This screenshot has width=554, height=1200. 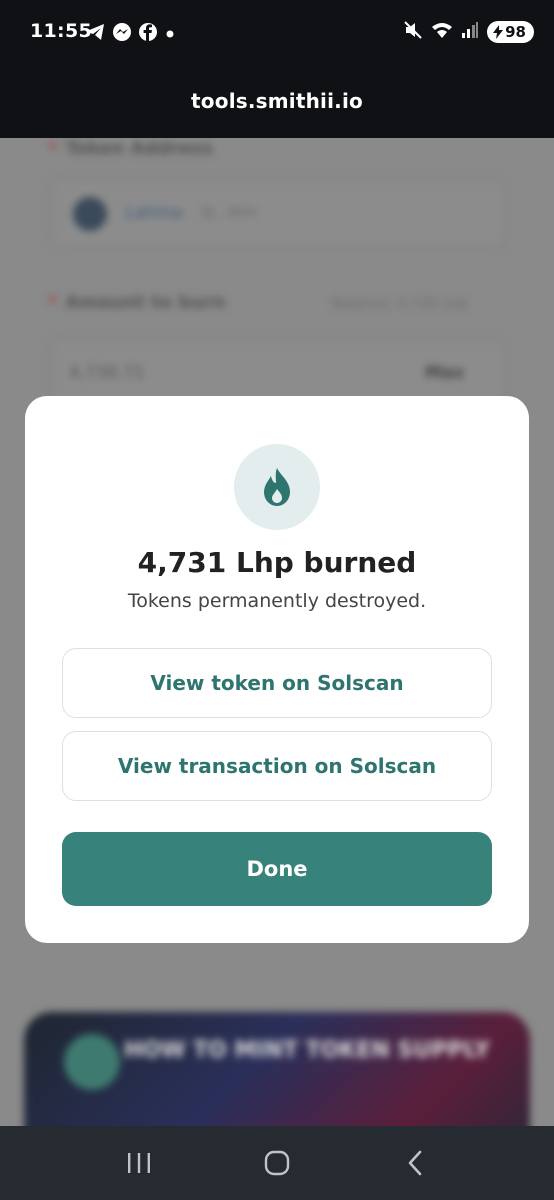 What do you see at coordinates (277, 869) in the screenshot?
I see `done-button: Done` at bounding box center [277, 869].